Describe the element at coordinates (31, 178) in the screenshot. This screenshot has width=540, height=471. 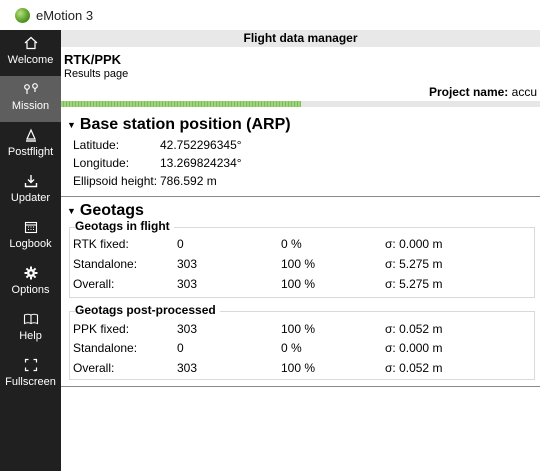
I see `download-icon` at that location.